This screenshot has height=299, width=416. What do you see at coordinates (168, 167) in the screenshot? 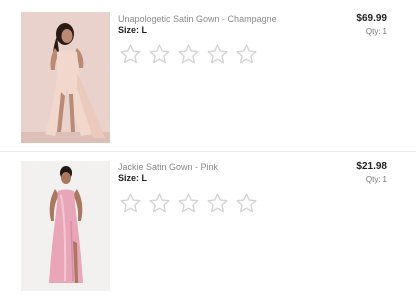
I see `product-name: Jackie Satin Gown - Pink` at bounding box center [168, 167].